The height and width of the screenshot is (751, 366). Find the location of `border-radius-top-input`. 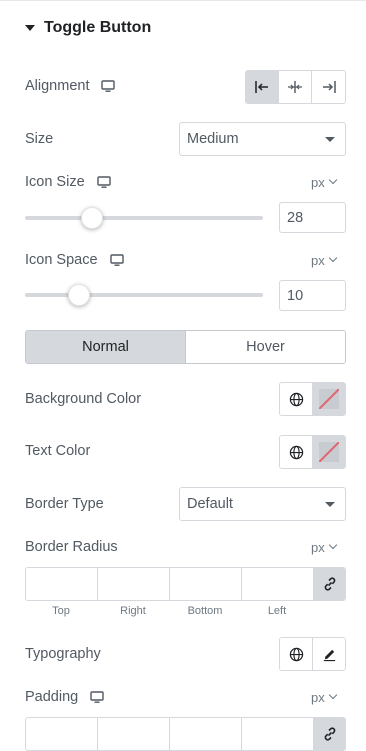

border-radius-top-input is located at coordinates (62, 584).